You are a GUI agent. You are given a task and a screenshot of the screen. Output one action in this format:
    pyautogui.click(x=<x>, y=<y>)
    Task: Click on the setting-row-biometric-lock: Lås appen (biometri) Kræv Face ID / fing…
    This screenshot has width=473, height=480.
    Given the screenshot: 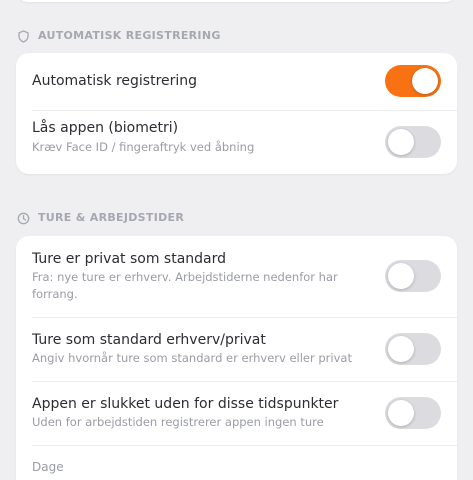 What is the action you would take?
    pyautogui.click(x=236, y=142)
    